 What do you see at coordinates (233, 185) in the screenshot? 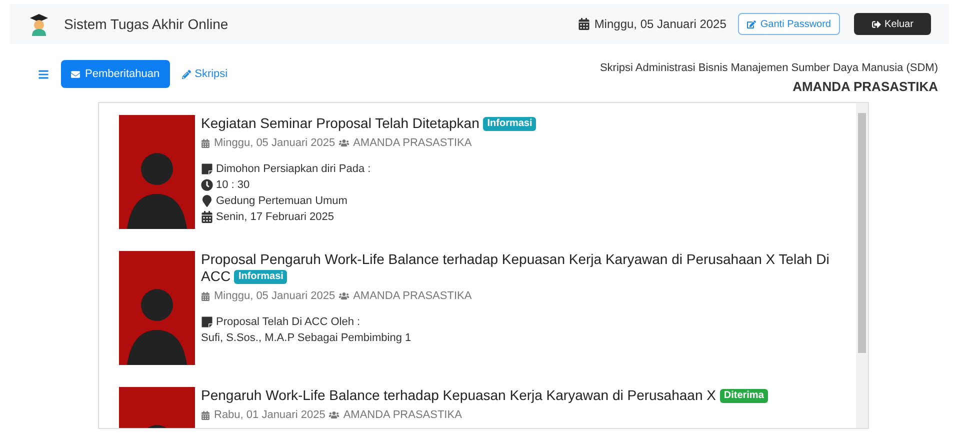
I see `notification-text: 10 : 30` at bounding box center [233, 185].